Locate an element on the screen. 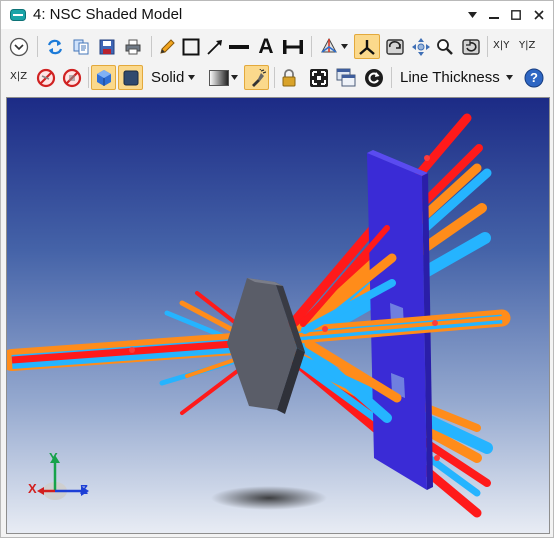 The height and width of the screenshot is (538, 554). update-icon is located at coordinates (374, 77).